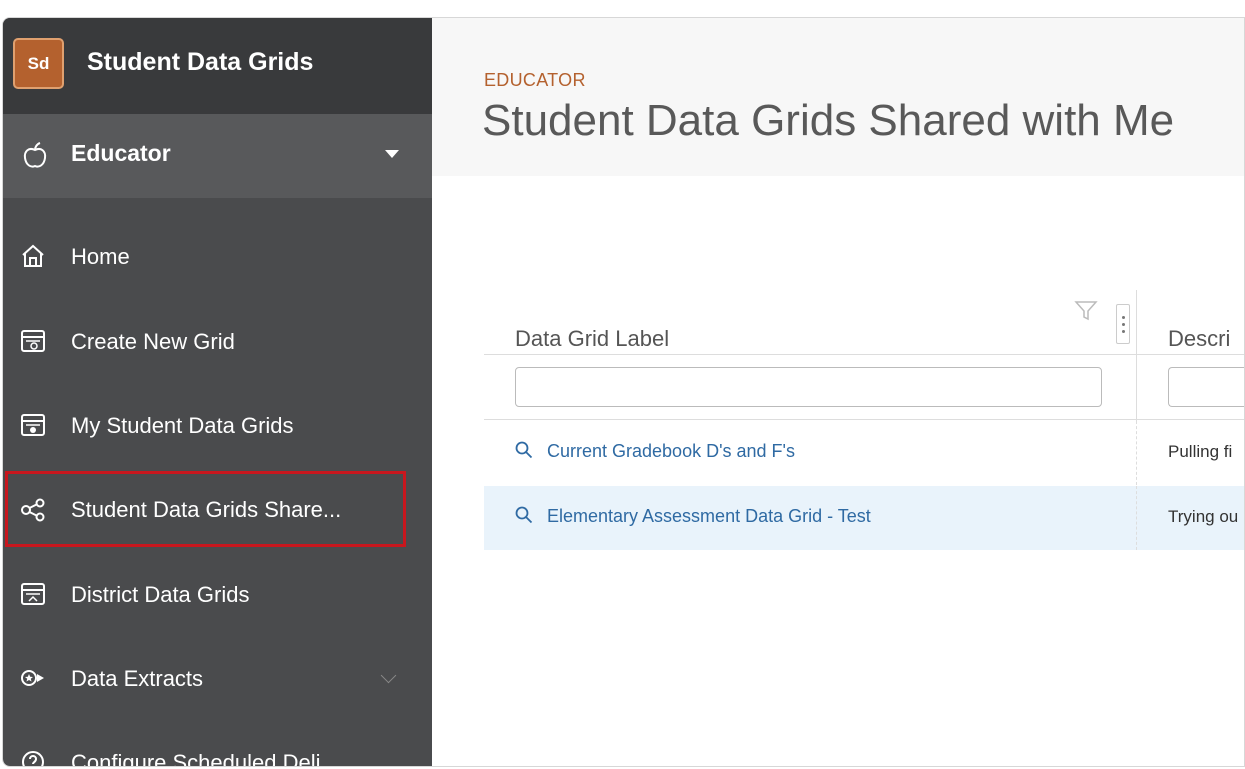  What do you see at coordinates (1200, 451) in the screenshot?
I see `grid-description: Pulling fi` at bounding box center [1200, 451].